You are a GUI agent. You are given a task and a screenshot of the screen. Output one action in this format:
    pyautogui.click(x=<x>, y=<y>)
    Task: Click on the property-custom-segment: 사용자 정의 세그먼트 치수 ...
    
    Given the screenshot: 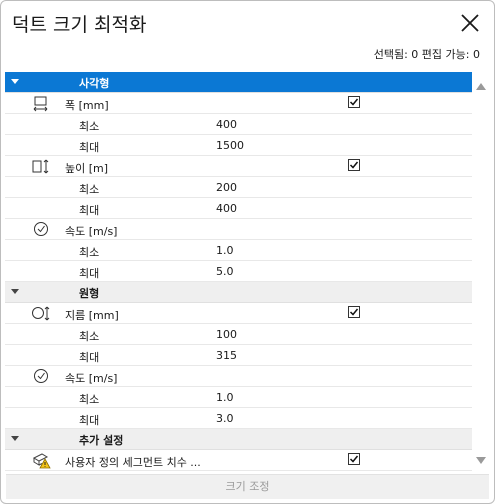 What is the action you would take?
    pyautogui.click(x=238, y=460)
    